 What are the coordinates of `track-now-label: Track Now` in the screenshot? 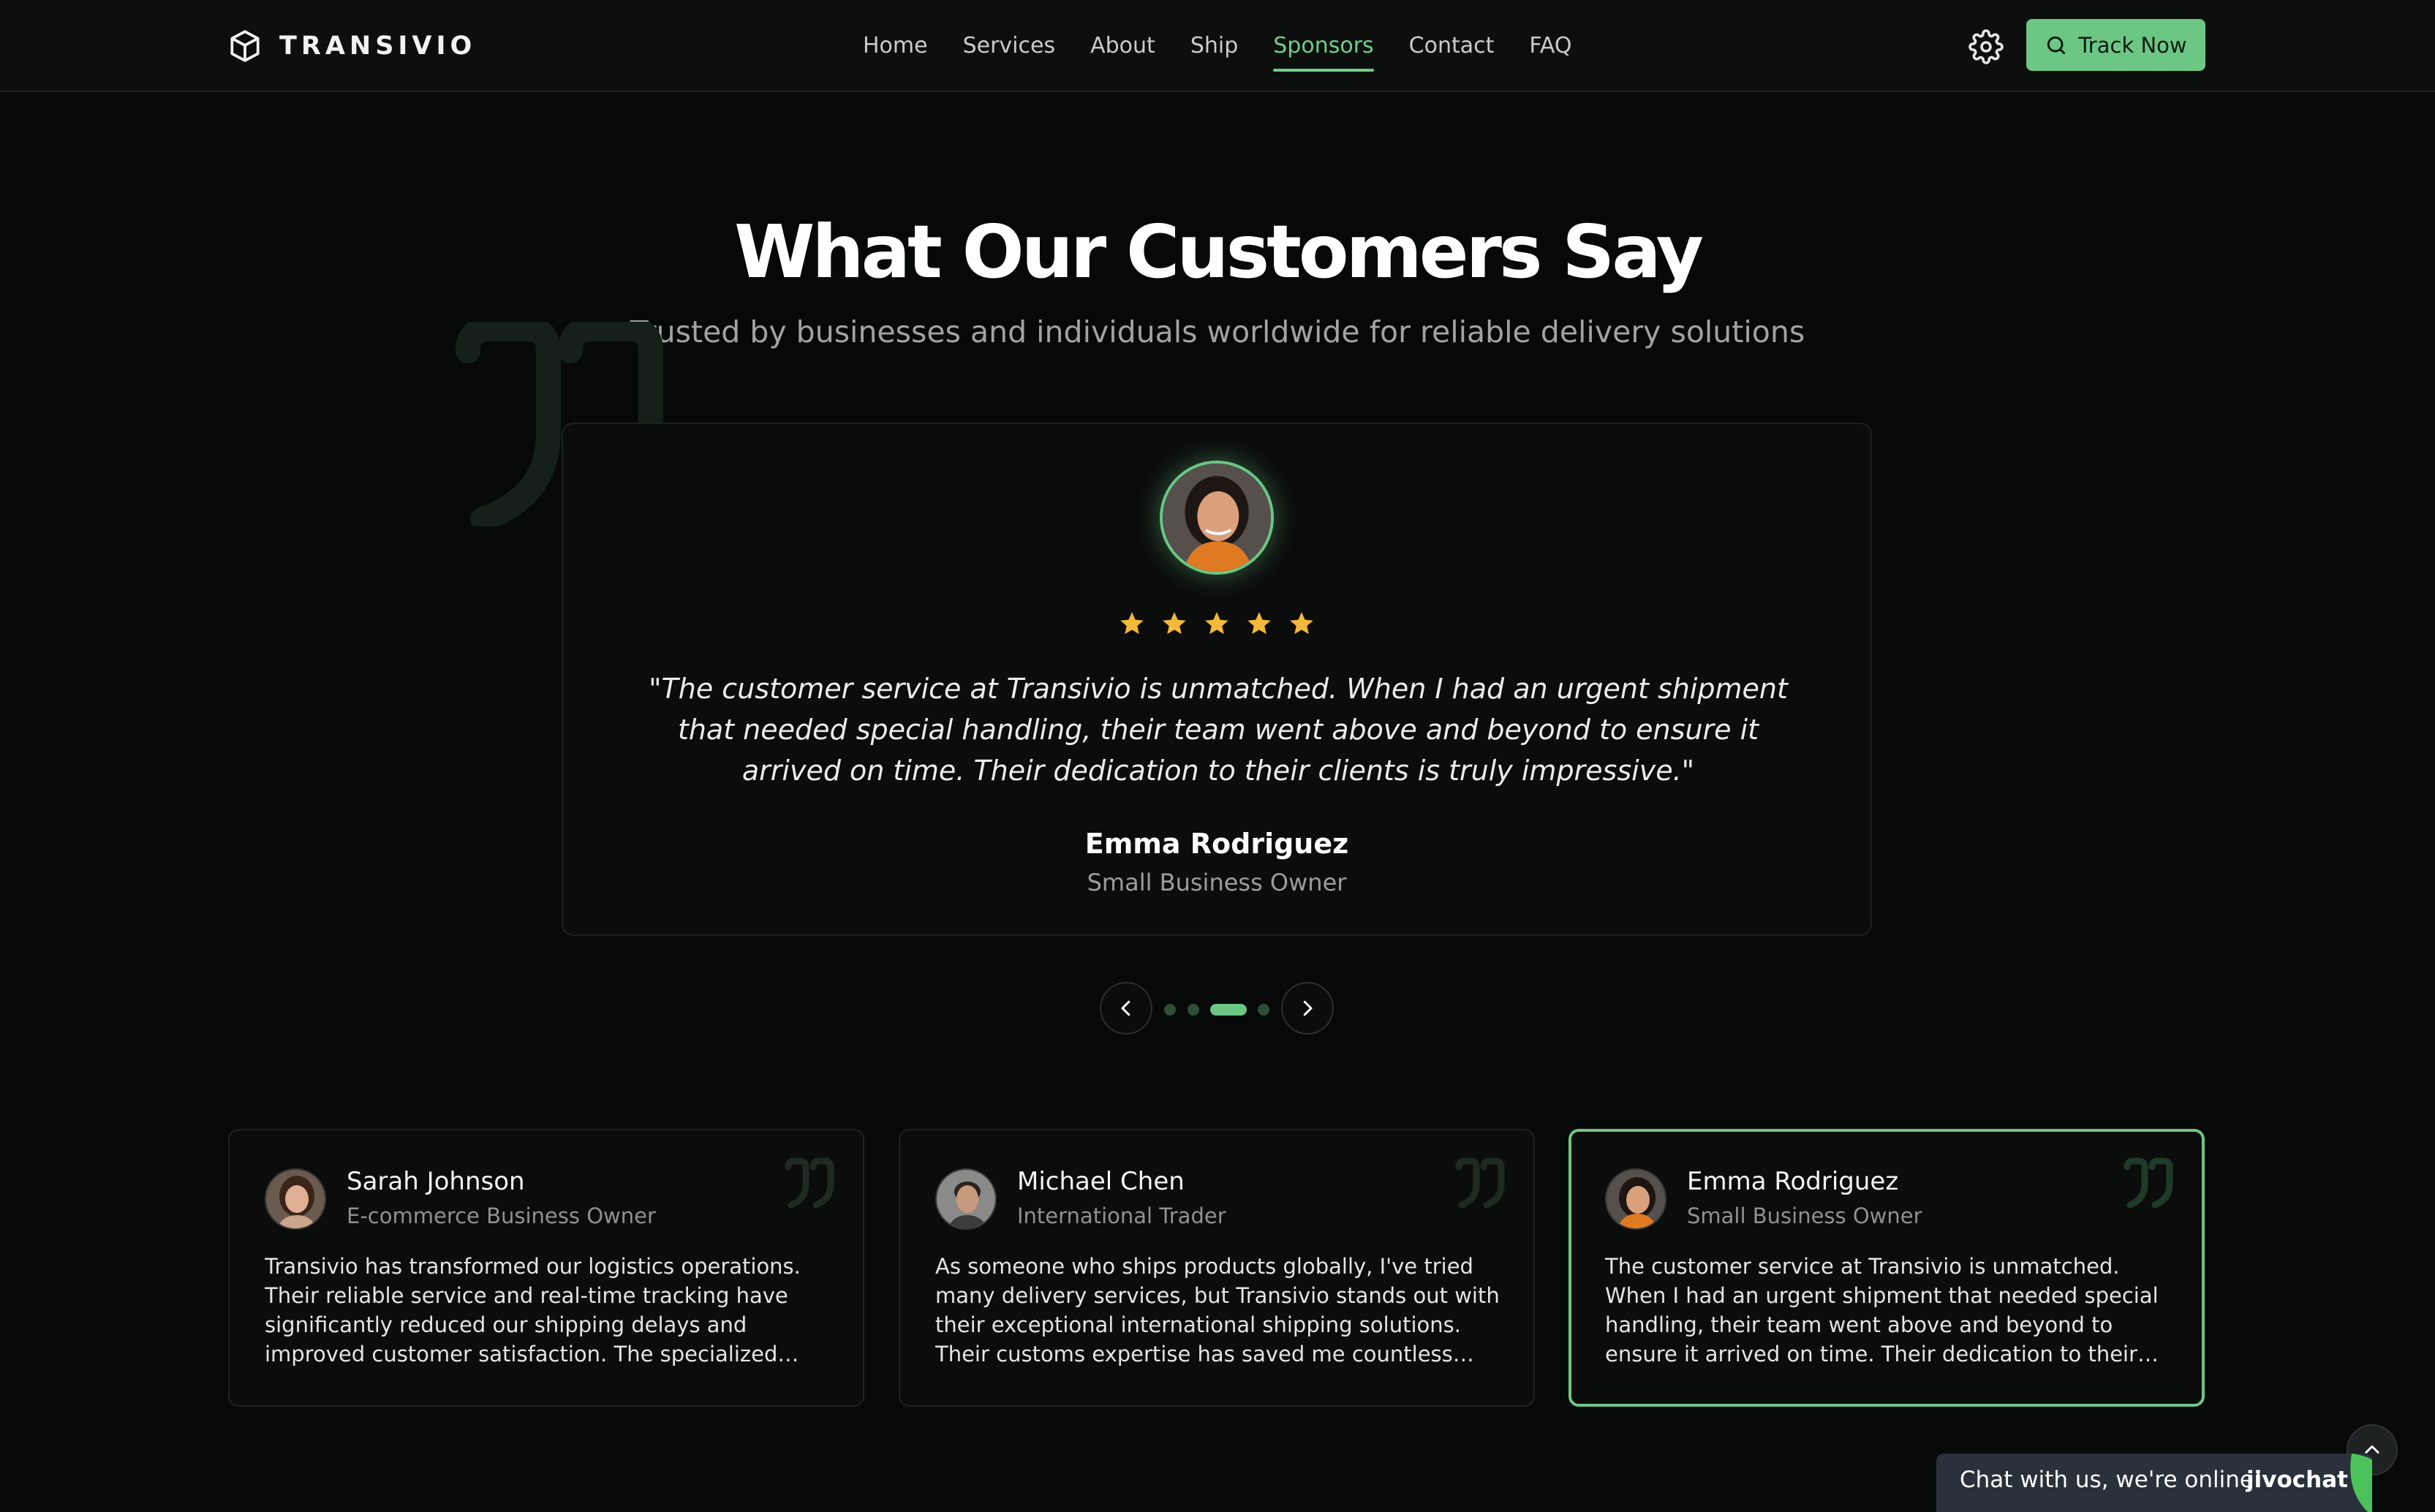 It's located at (2132, 45).